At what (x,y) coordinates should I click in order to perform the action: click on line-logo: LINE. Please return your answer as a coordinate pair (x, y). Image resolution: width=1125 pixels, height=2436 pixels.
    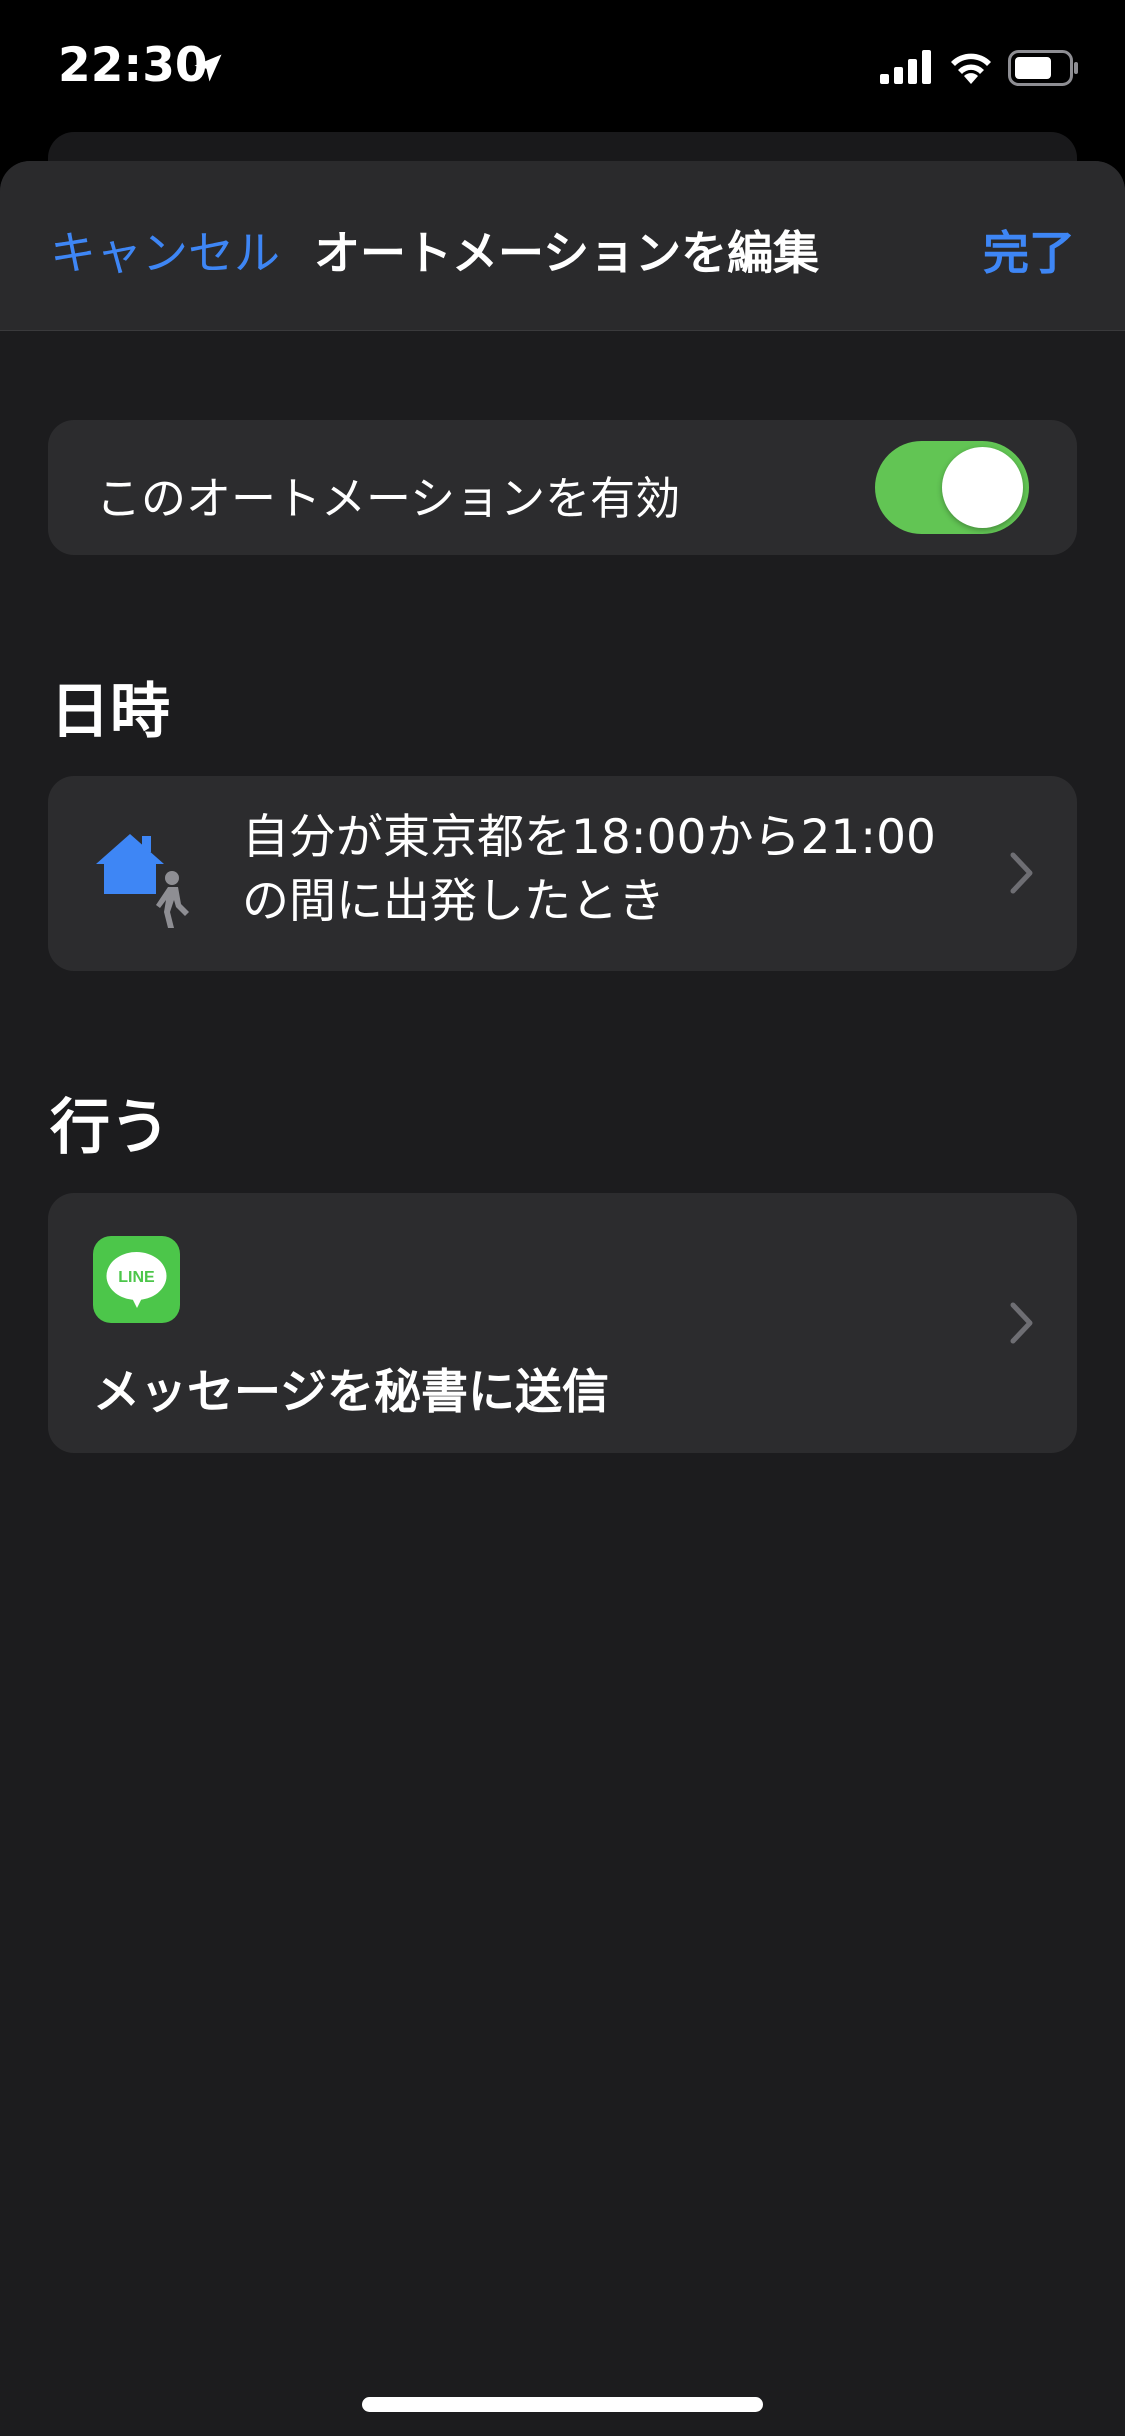
    Looking at the image, I should click on (136, 1280).